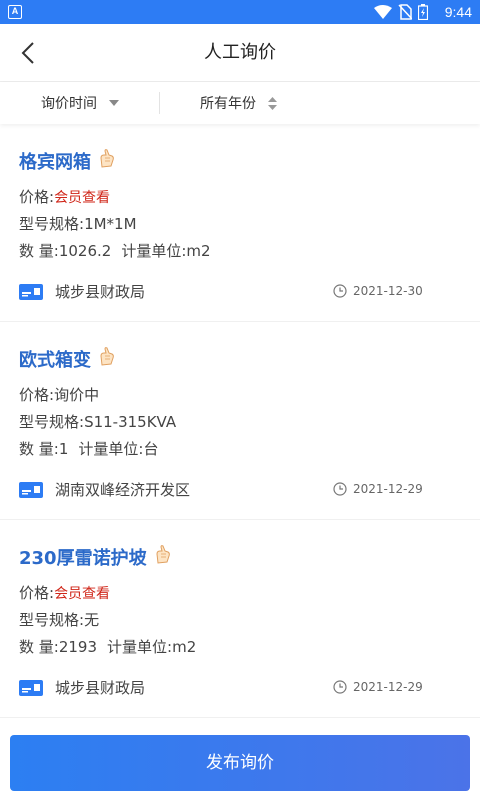  Describe the element at coordinates (114, 103) in the screenshot. I see `caret-down-icon` at that location.